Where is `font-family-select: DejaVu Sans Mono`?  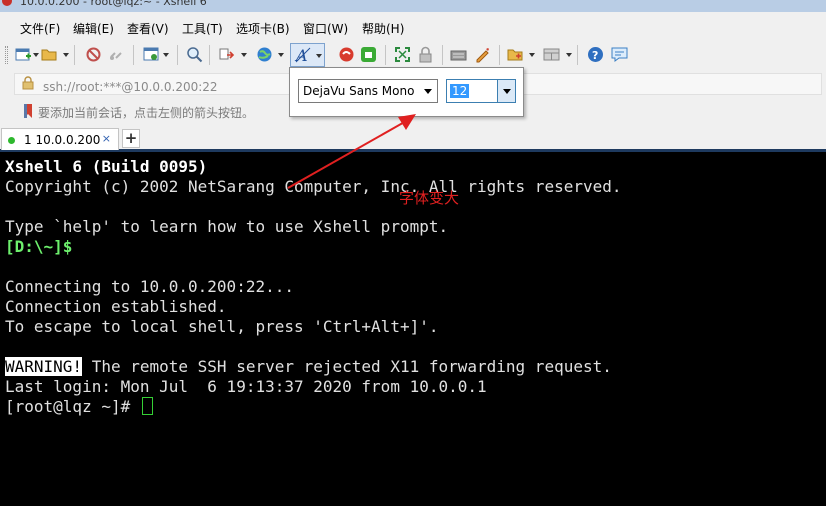 font-family-select: DejaVu Sans Mono is located at coordinates (368, 91).